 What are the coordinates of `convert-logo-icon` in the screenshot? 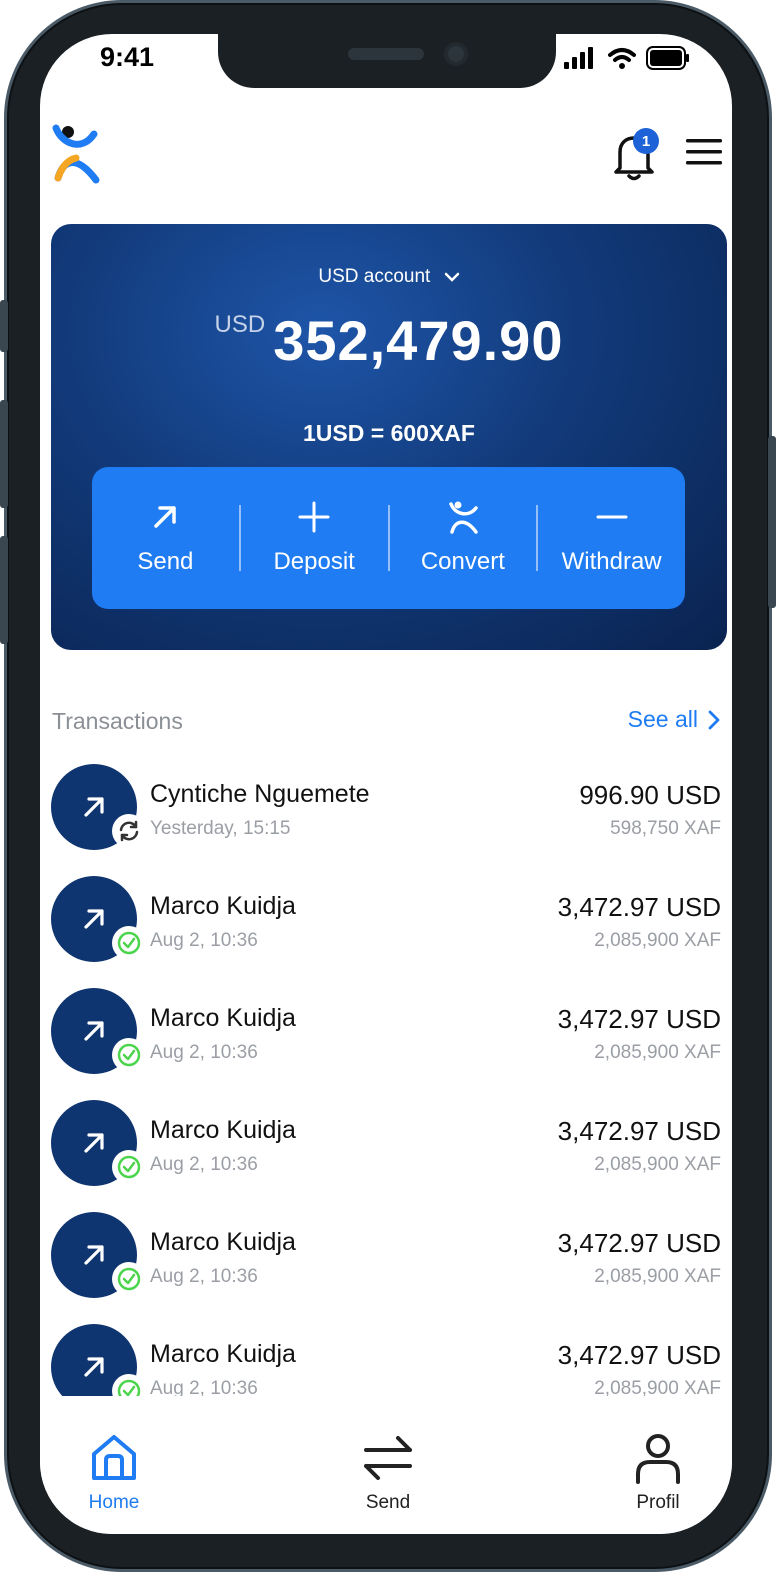 It's located at (463, 517).